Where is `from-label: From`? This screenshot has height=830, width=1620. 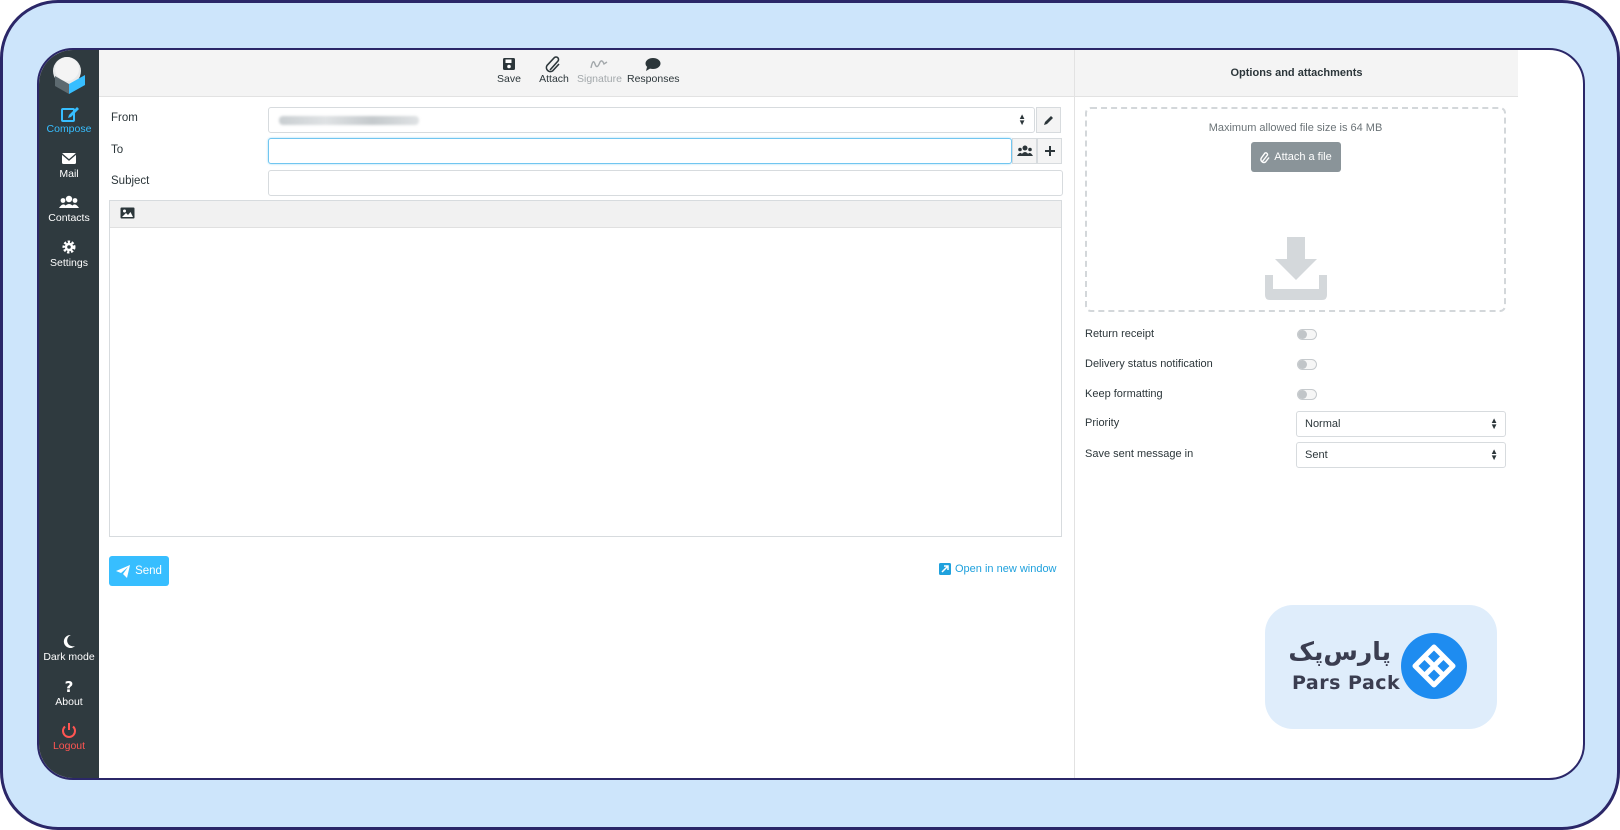 from-label: From is located at coordinates (124, 118).